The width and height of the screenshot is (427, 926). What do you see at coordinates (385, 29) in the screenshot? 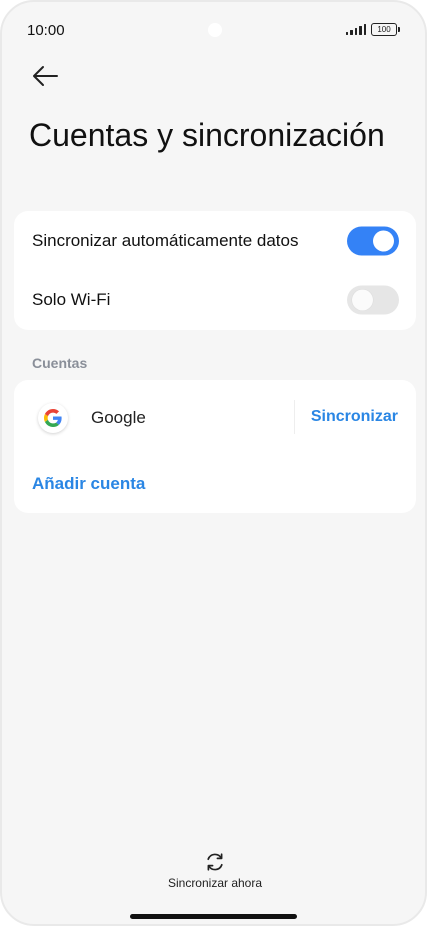
I see `battery-icon: 100` at bounding box center [385, 29].